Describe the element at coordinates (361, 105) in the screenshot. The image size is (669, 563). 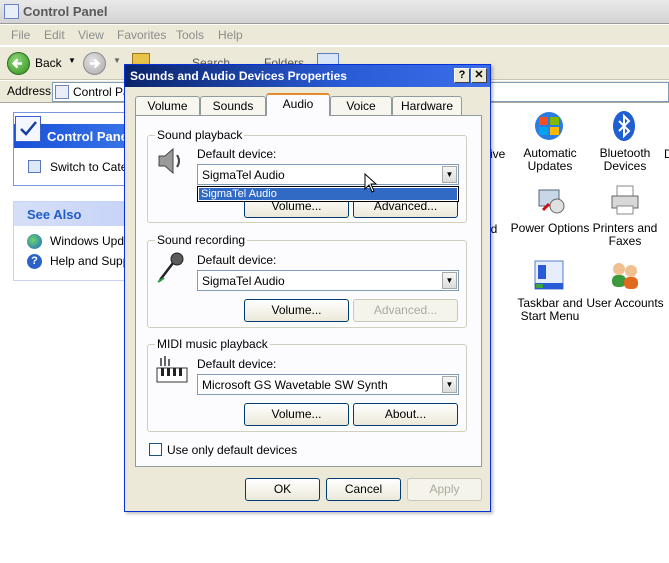
I see `tab-voice: Voice` at that location.